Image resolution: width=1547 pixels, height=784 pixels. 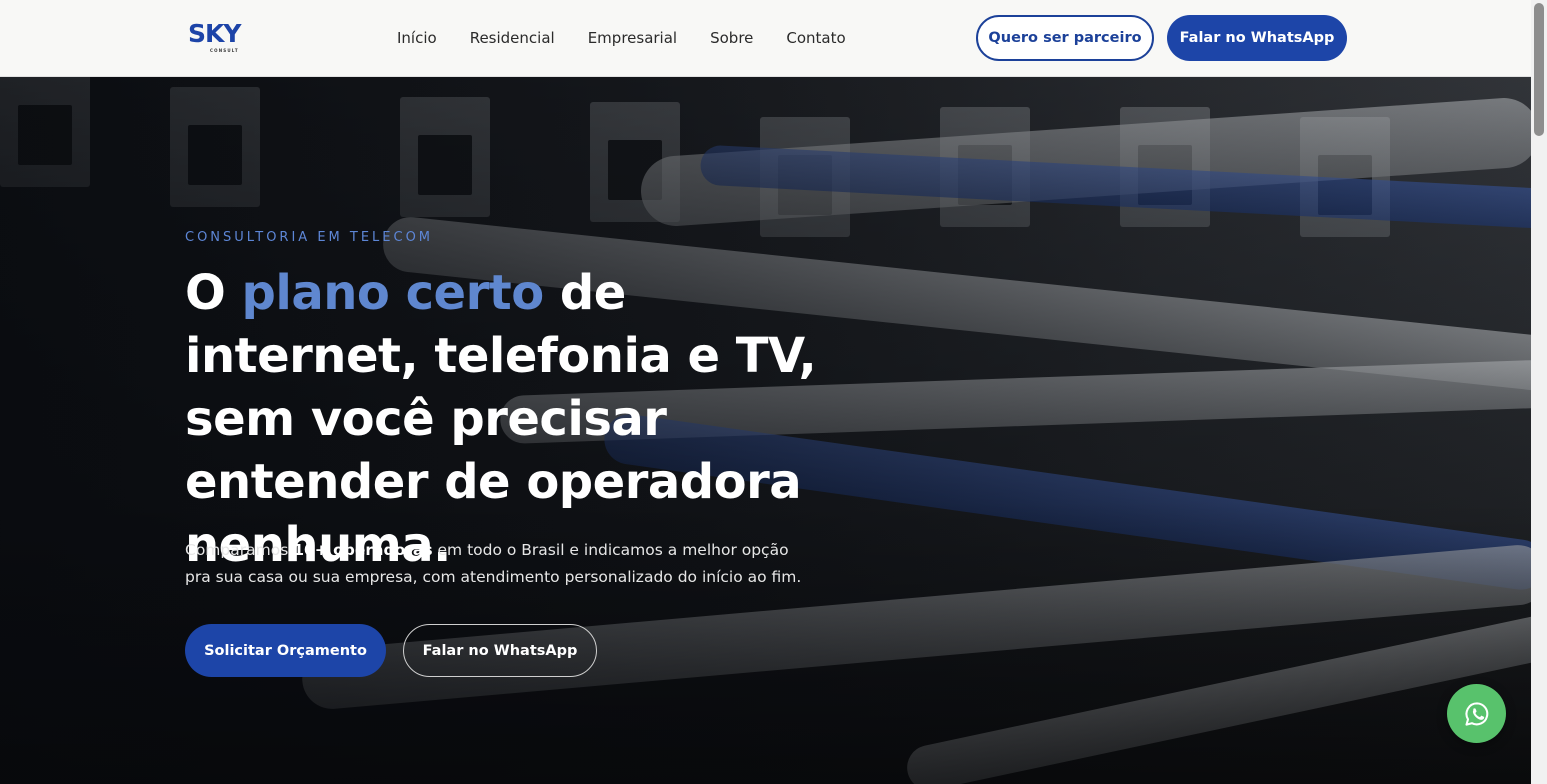 I want to click on hero-eyebrow: CONSULTORIA EM TELECOM, so click(x=309, y=237).